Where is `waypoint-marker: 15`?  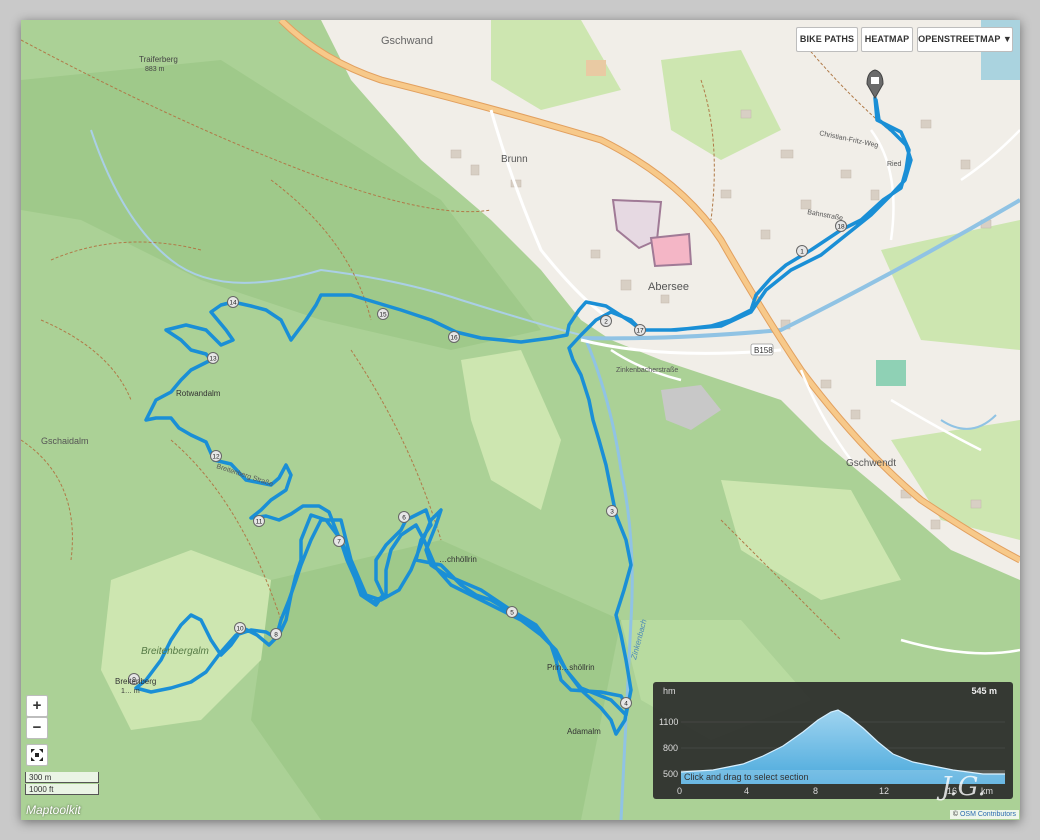
waypoint-marker: 15 is located at coordinates (383, 314).